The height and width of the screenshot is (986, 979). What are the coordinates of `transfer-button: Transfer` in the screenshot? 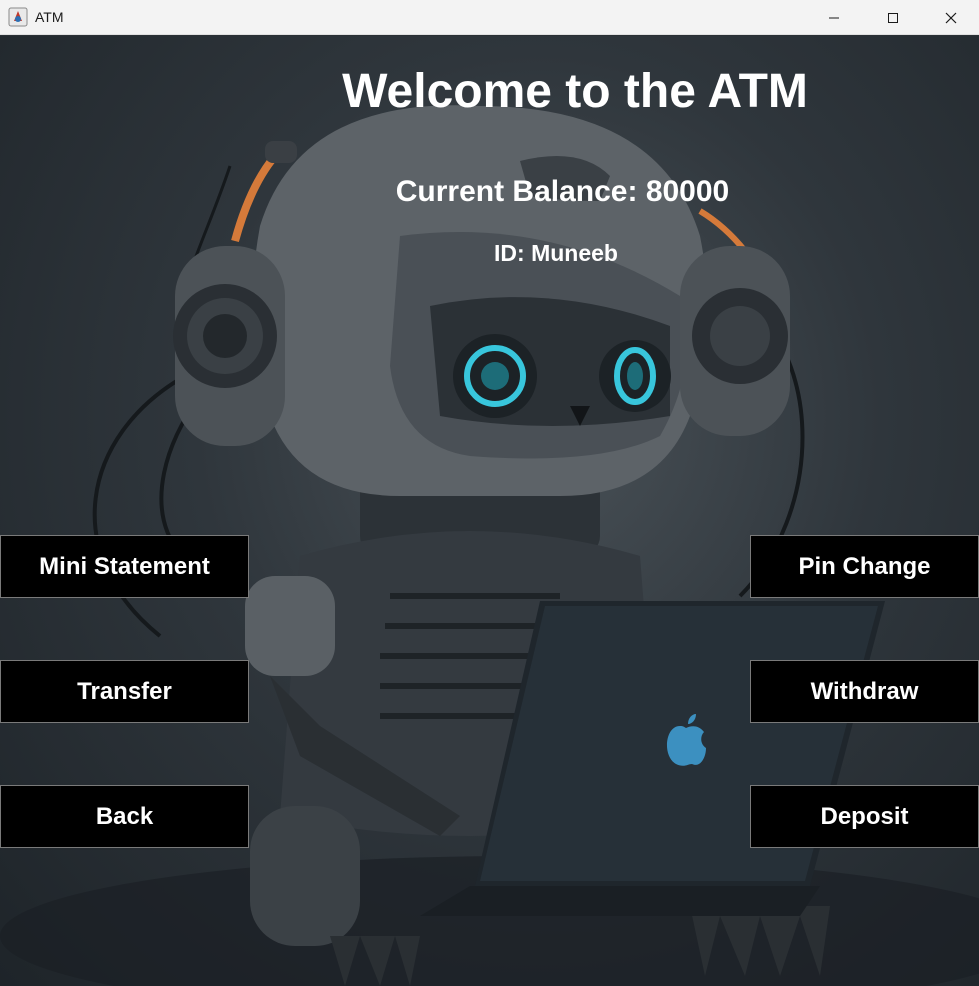 It's located at (124, 691).